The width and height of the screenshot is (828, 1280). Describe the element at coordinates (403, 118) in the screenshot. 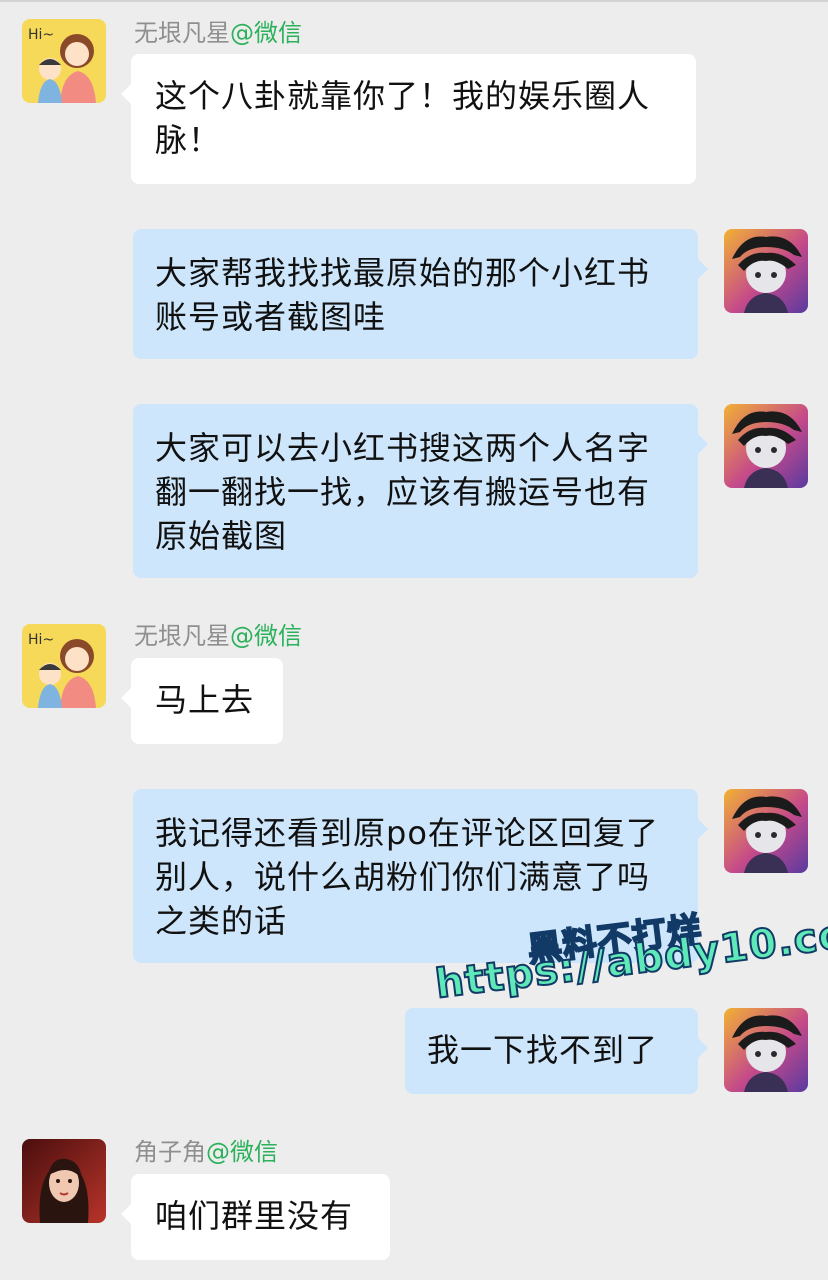

I see `message-text: 这个八卦就靠你了！我的娱乐圈人脉！` at that location.